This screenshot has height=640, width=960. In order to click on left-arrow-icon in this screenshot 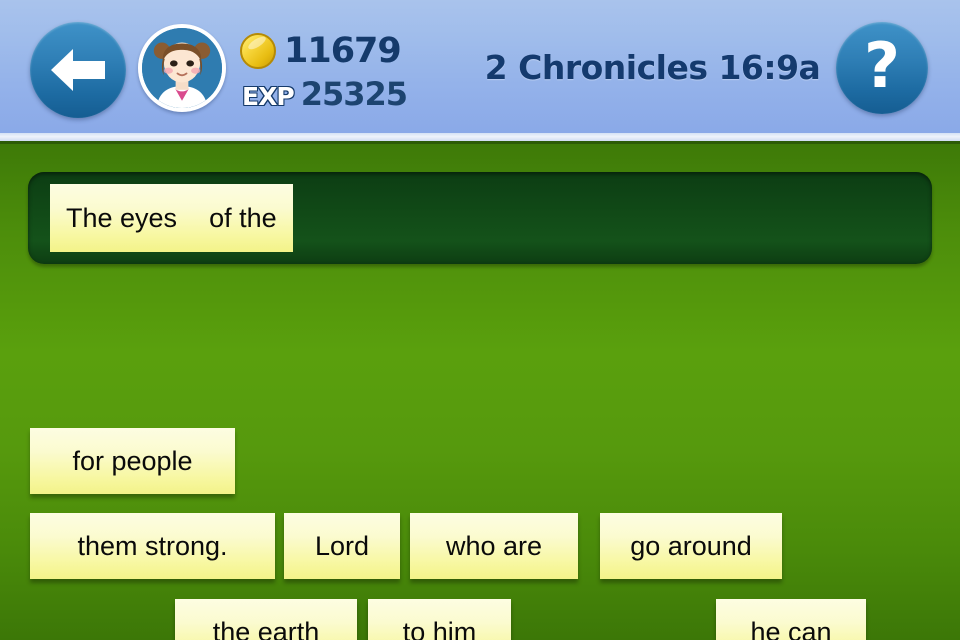, I will do `click(78, 70)`.